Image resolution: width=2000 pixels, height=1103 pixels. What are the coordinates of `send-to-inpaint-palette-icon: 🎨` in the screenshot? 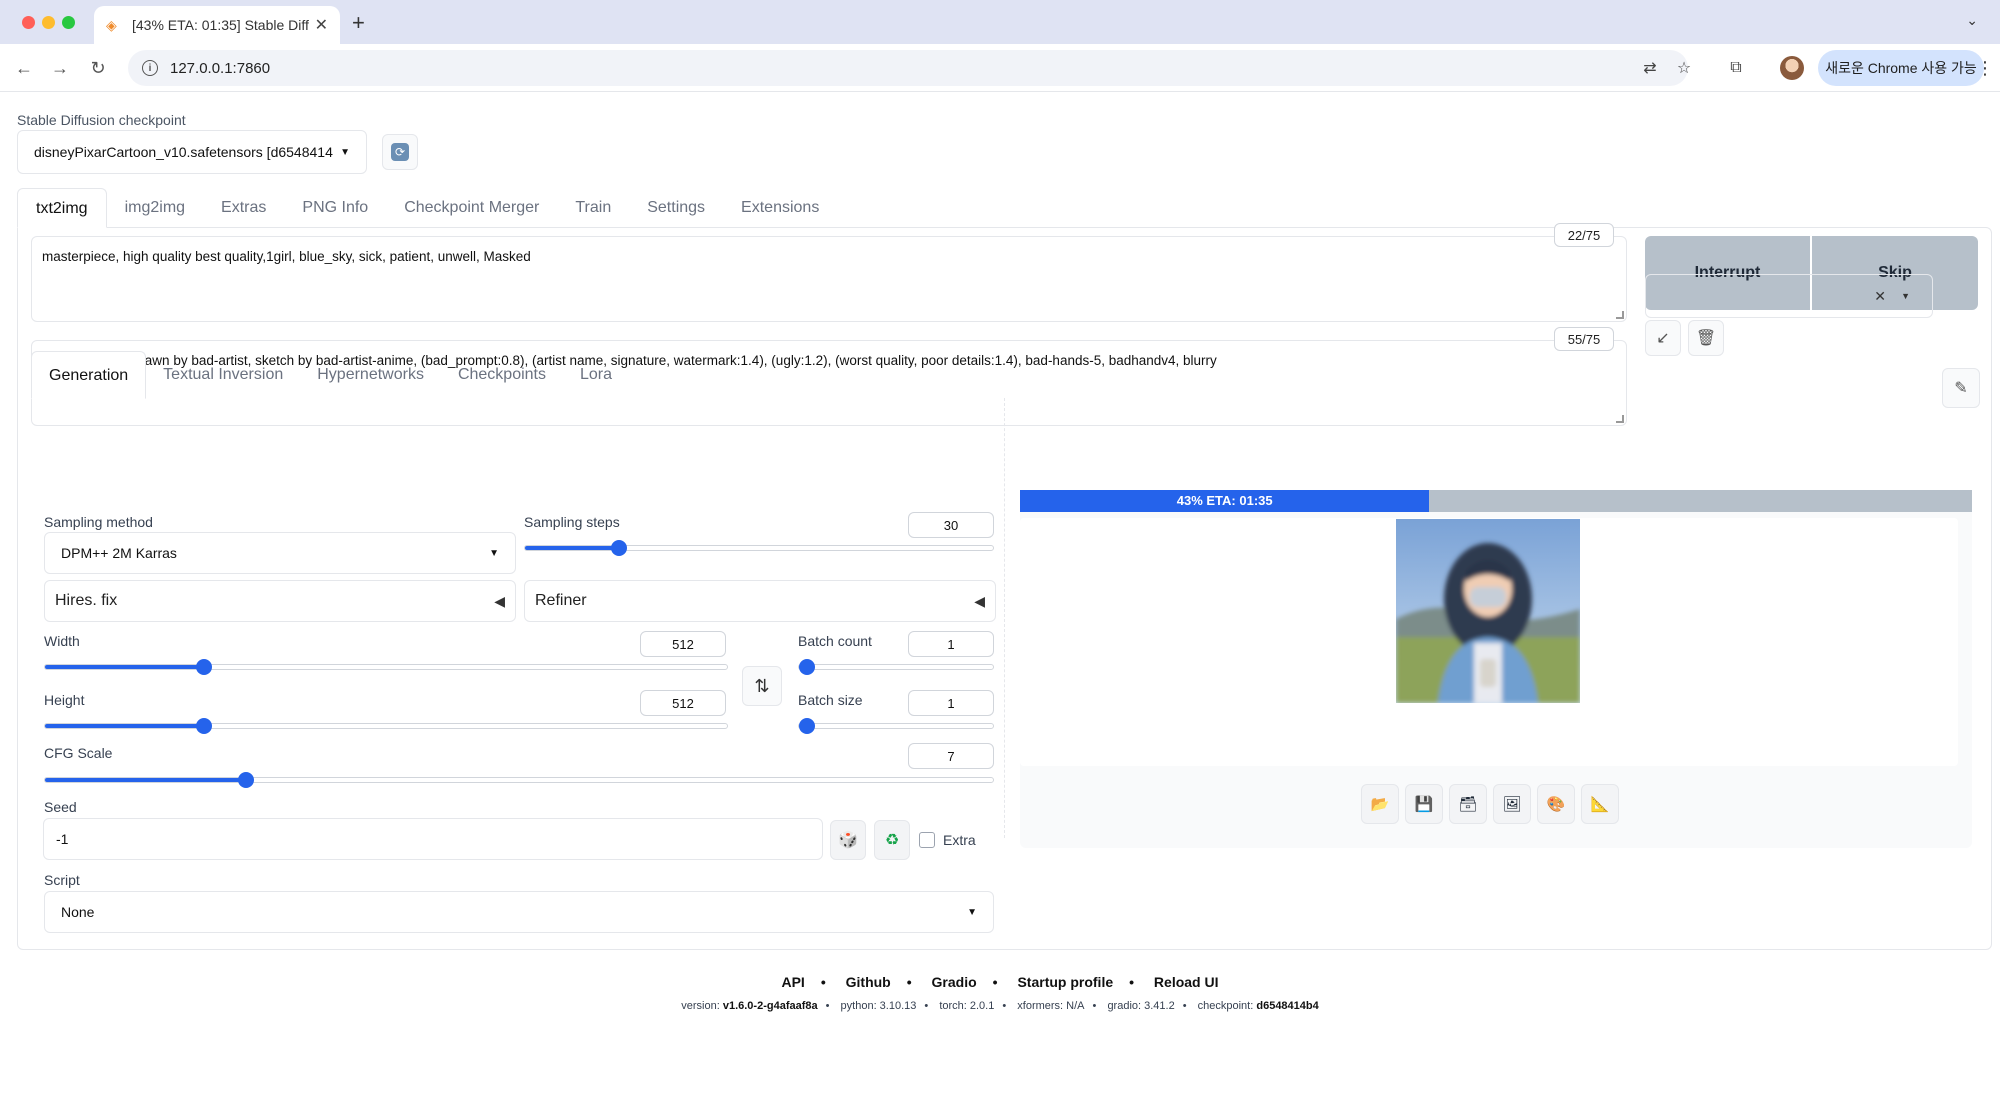 It's located at (1556, 804).